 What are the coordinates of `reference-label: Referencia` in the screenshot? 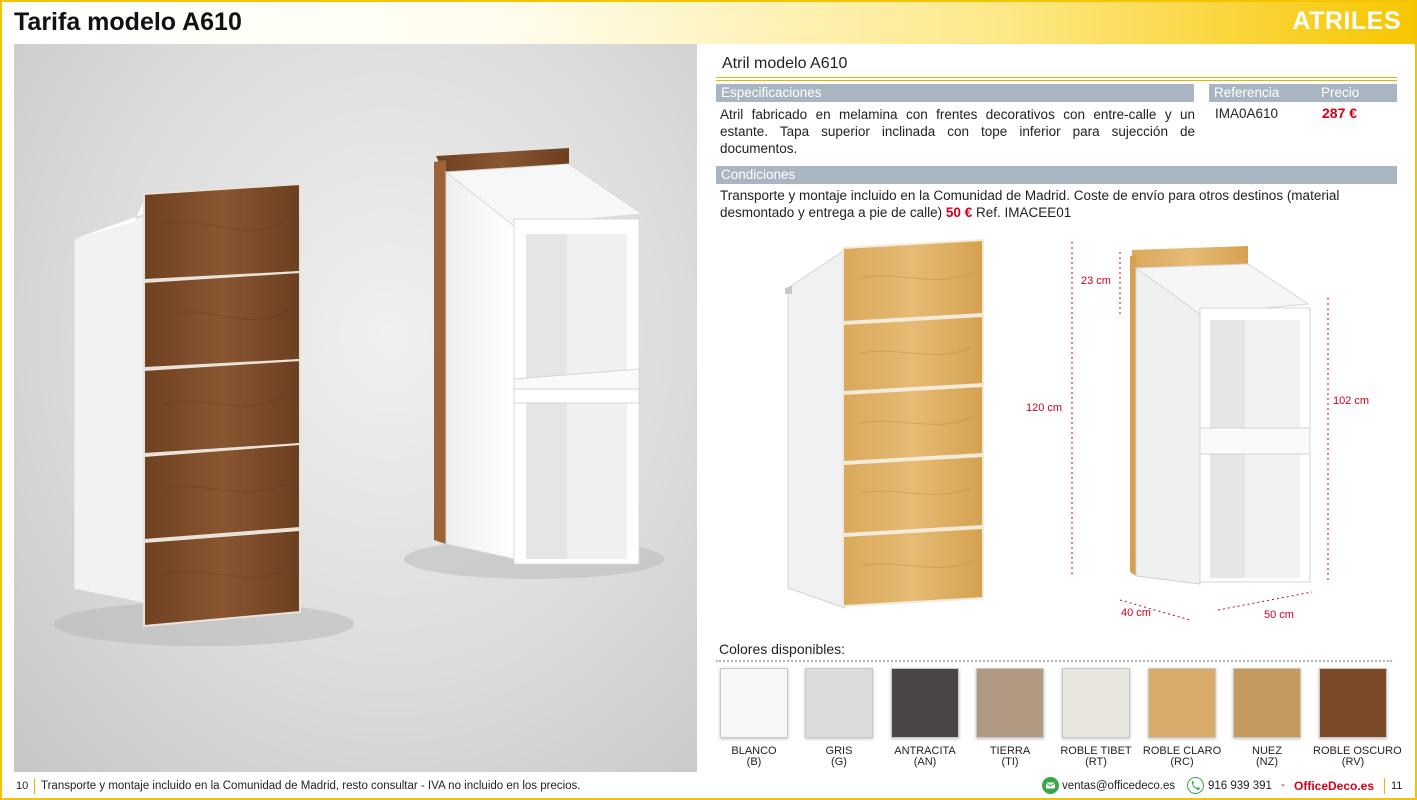 It's located at (1247, 92).